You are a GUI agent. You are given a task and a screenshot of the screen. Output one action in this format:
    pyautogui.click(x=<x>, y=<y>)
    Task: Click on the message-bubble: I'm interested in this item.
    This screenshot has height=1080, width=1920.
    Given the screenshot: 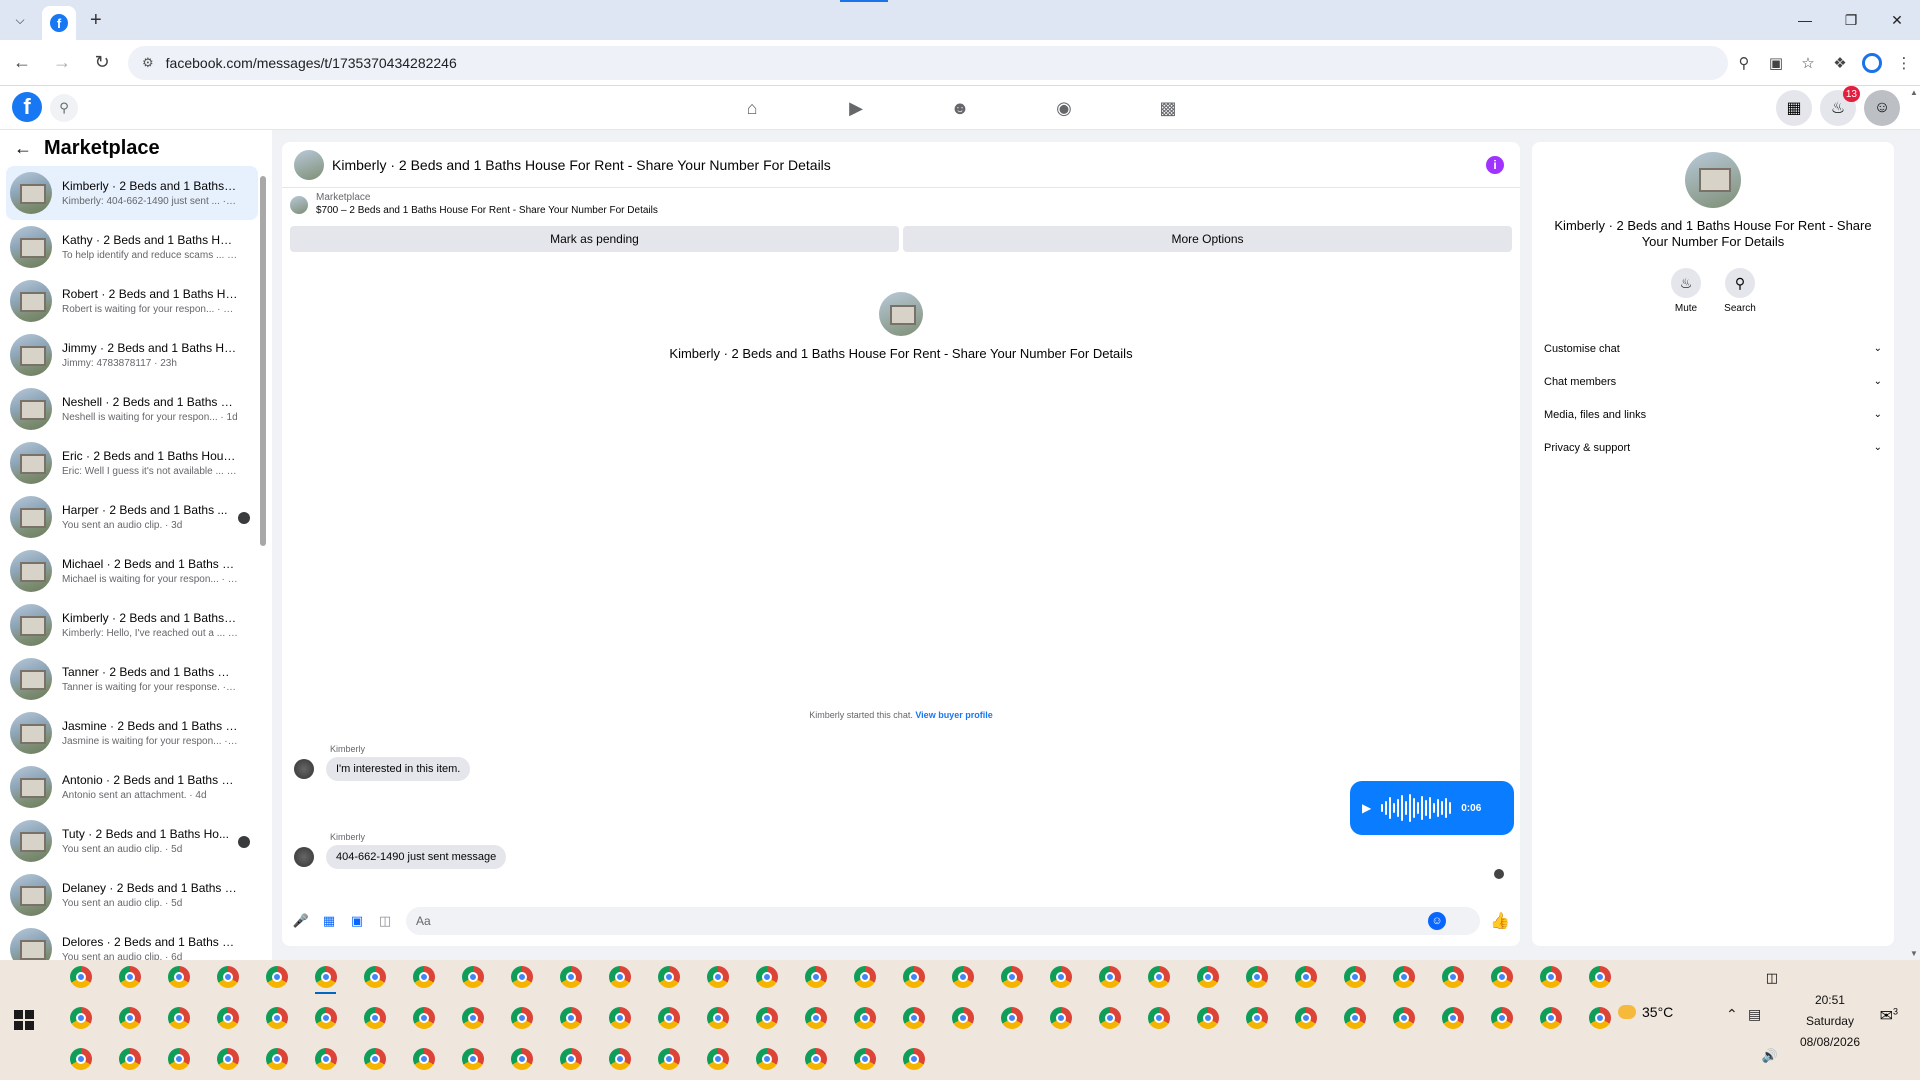 What is the action you would take?
    pyautogui.click(x=398, y=769)
    